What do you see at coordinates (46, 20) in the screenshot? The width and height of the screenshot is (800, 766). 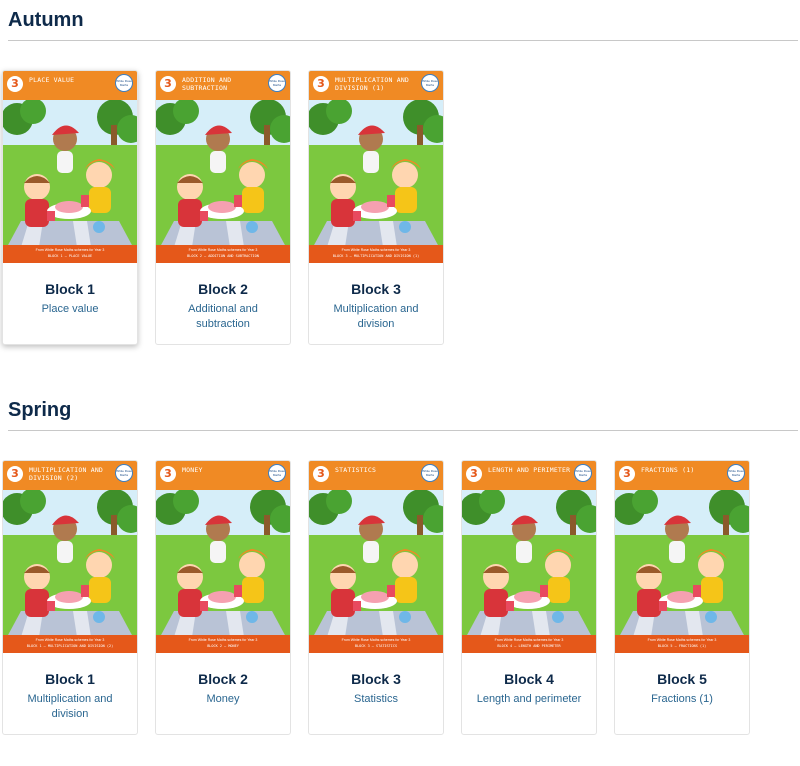 I see `section-title: Autumn` at bounding box center [46, 20].